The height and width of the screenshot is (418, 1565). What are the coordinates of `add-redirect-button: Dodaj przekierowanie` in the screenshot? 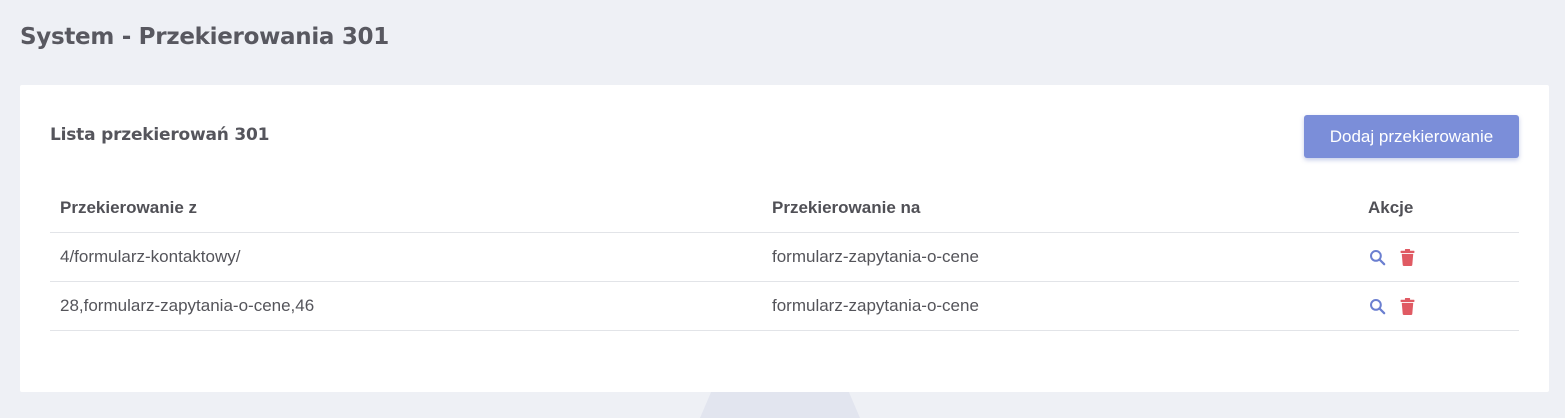 It's located at (1411, 136).